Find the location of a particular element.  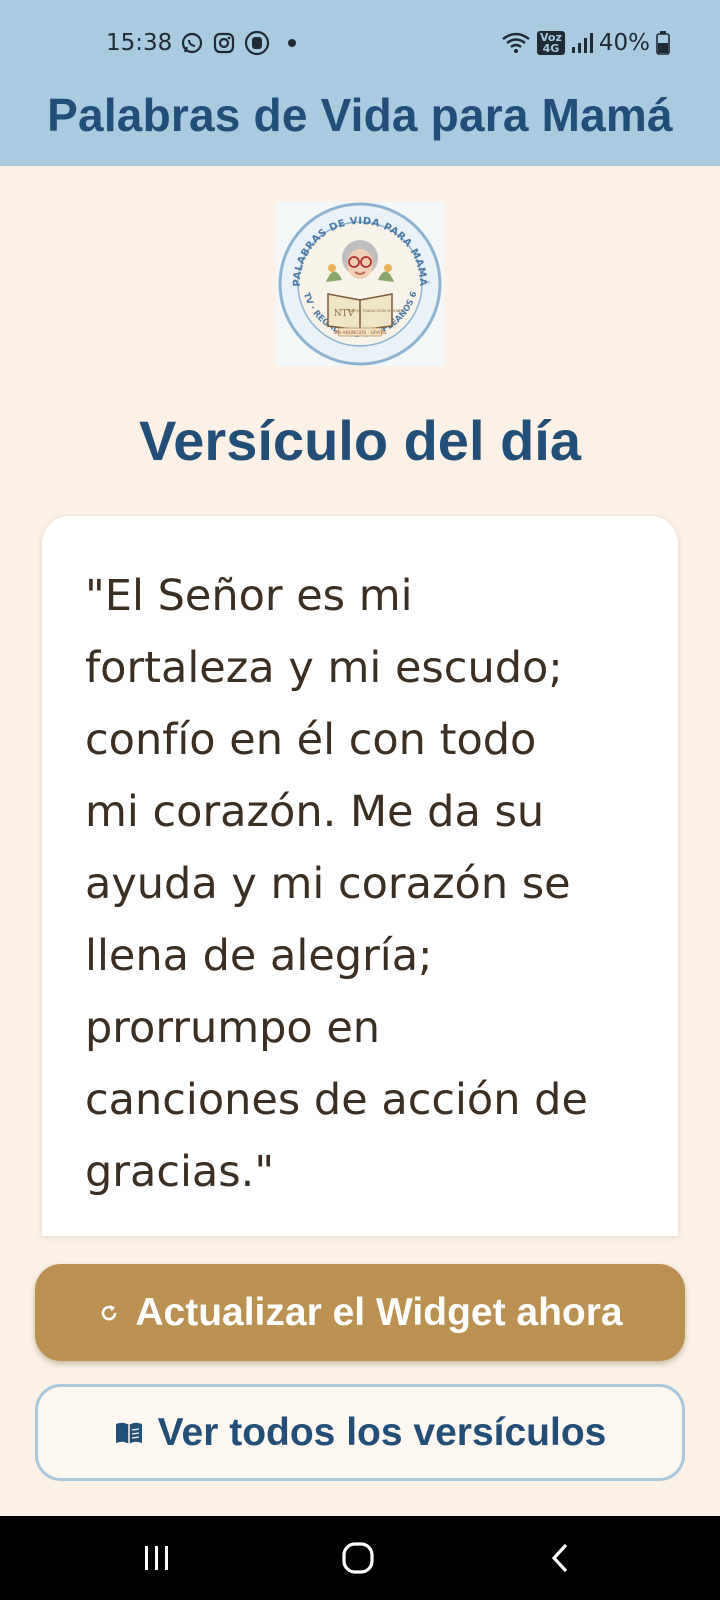

logo-banner: SIN ANUNCIOS · GRATIS is located at coordinates (359, 333).